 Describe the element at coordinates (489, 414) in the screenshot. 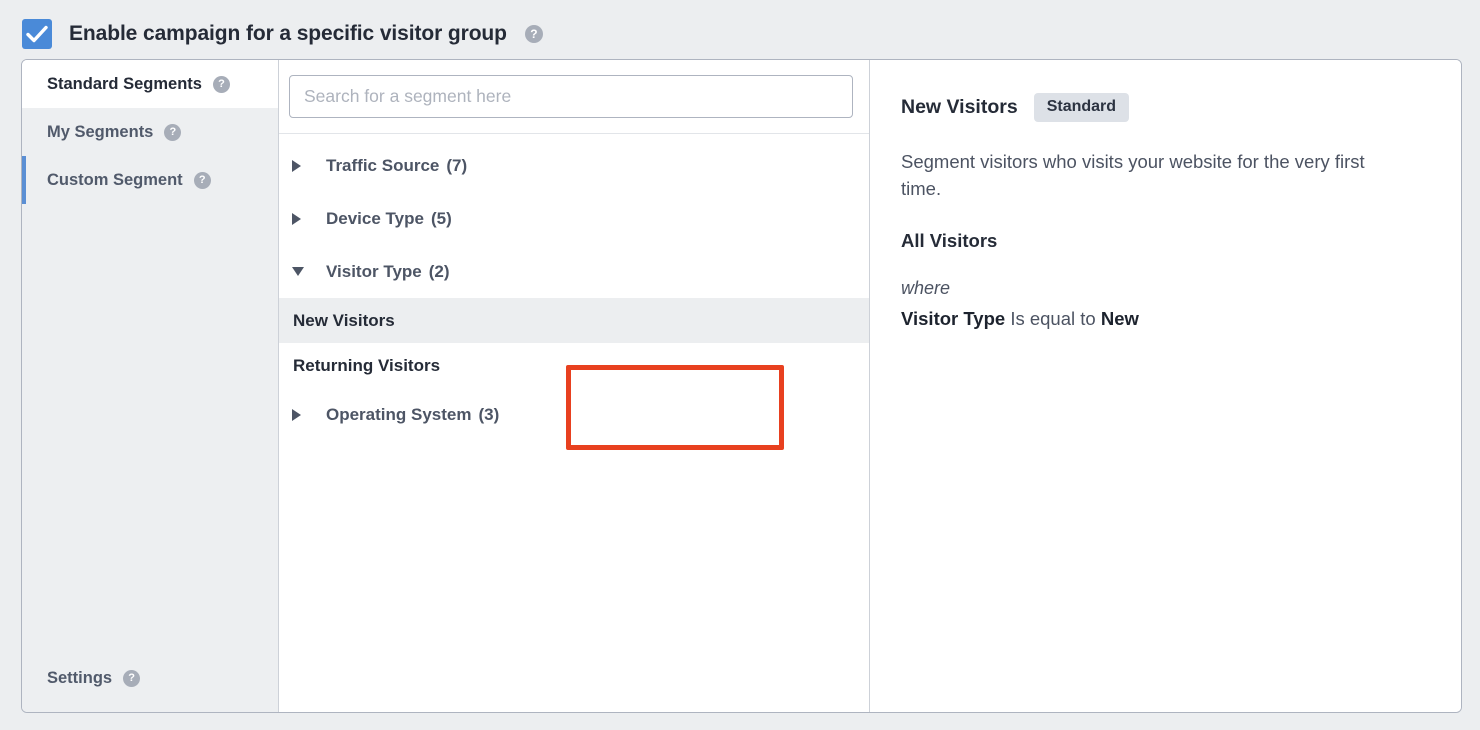

I see `tree-group-count: (3)` at that location.